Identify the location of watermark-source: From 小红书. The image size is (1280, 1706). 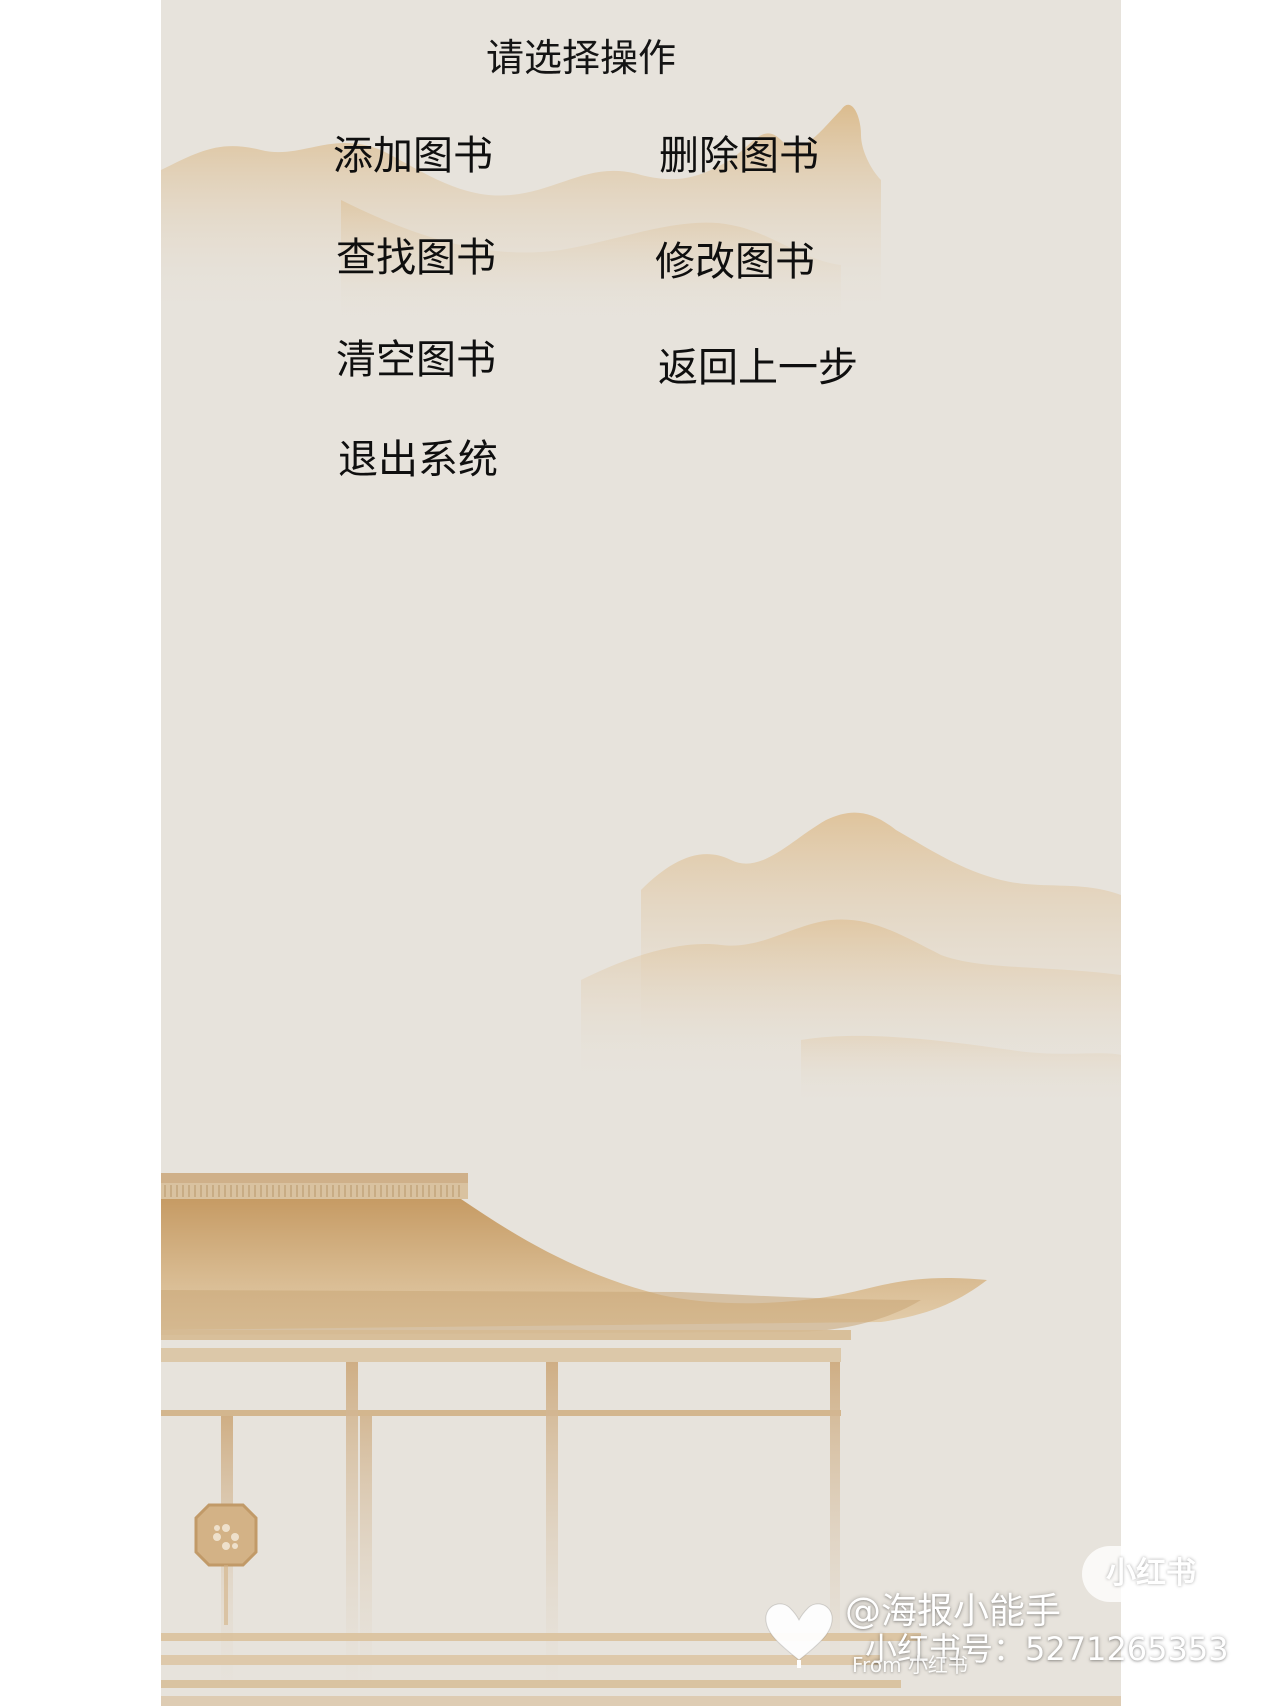
(910, 1665).